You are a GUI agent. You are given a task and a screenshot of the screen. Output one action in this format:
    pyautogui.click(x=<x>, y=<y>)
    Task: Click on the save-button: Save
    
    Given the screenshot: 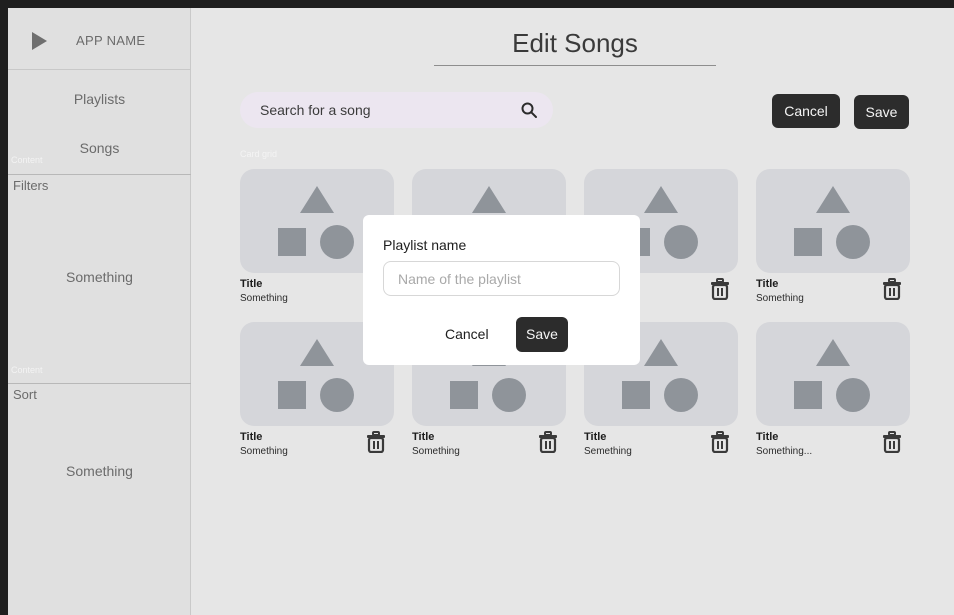 What is the action you would take?
    pyautogui.click(x=881, y=112)
    